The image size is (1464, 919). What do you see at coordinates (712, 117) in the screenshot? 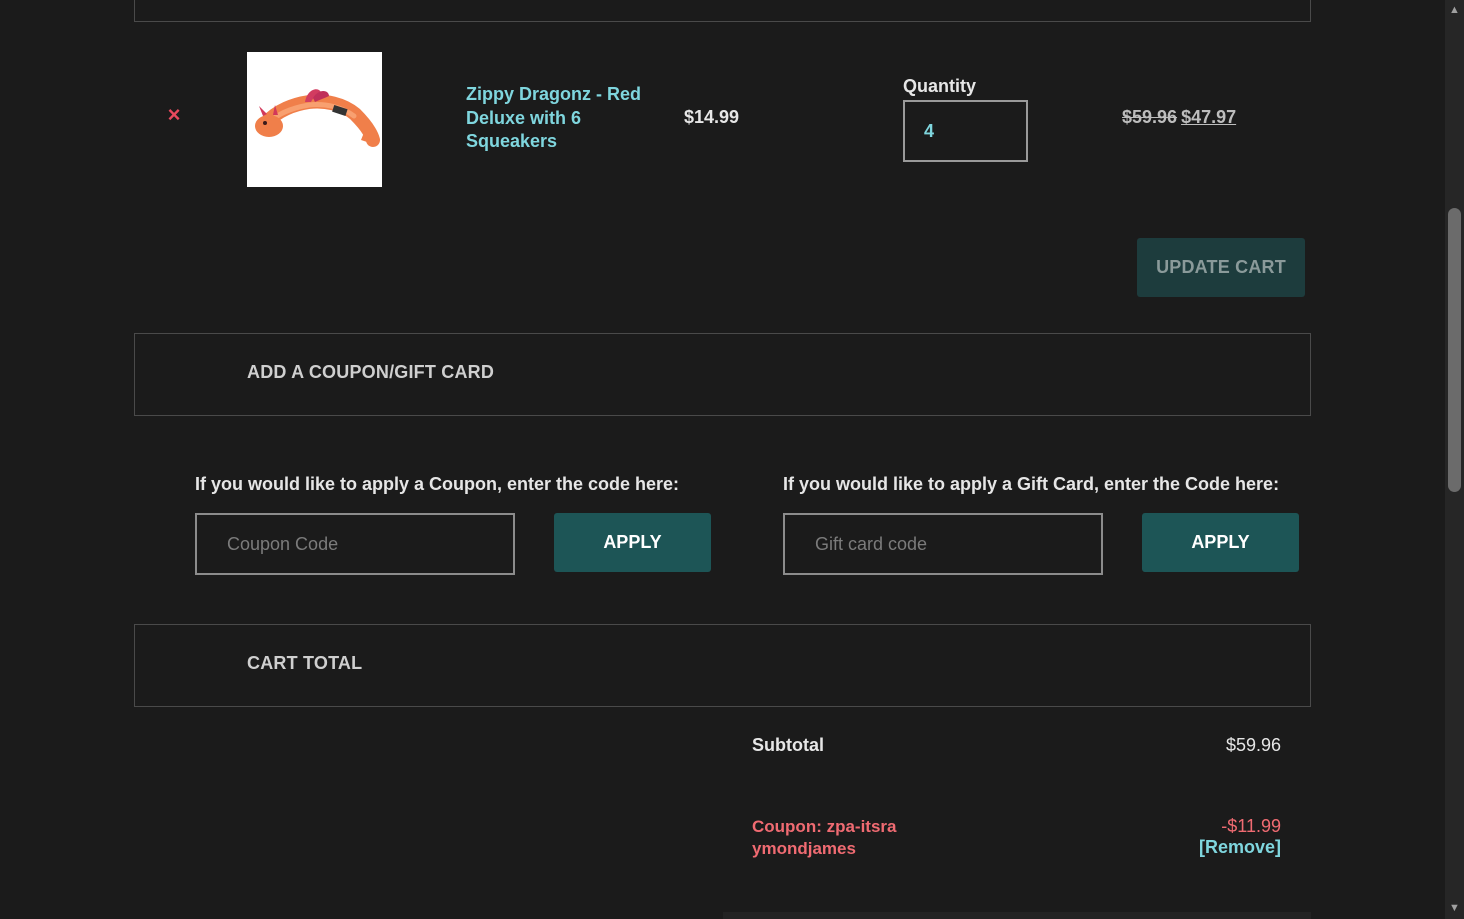
I see `unit-price: $14.99` at bounding box center [712, 117].